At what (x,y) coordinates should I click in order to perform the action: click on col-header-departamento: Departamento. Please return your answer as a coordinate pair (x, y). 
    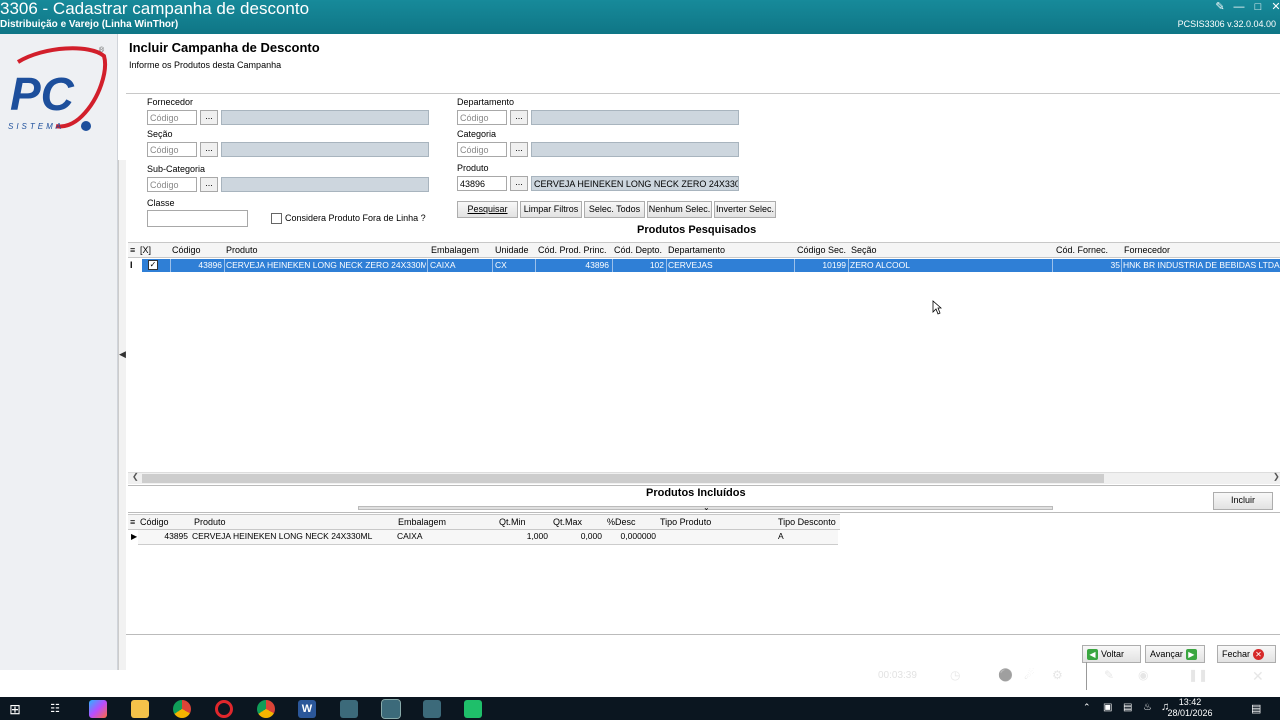
    Looking at the image, I should click on (696, 250).